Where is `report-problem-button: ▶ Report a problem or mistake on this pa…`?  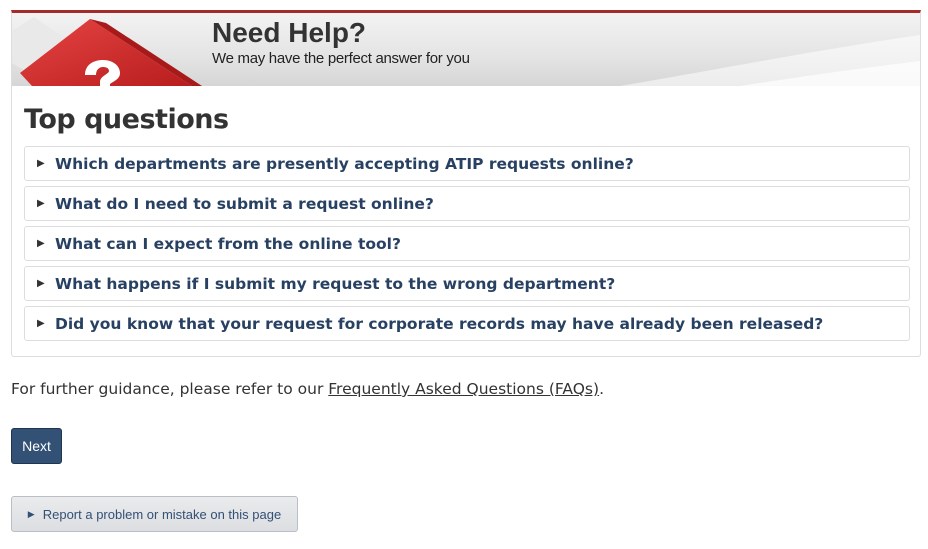
report-problem-button: ▶ Report a problem or mistake on this pa… is located at coordinates (154, 514).